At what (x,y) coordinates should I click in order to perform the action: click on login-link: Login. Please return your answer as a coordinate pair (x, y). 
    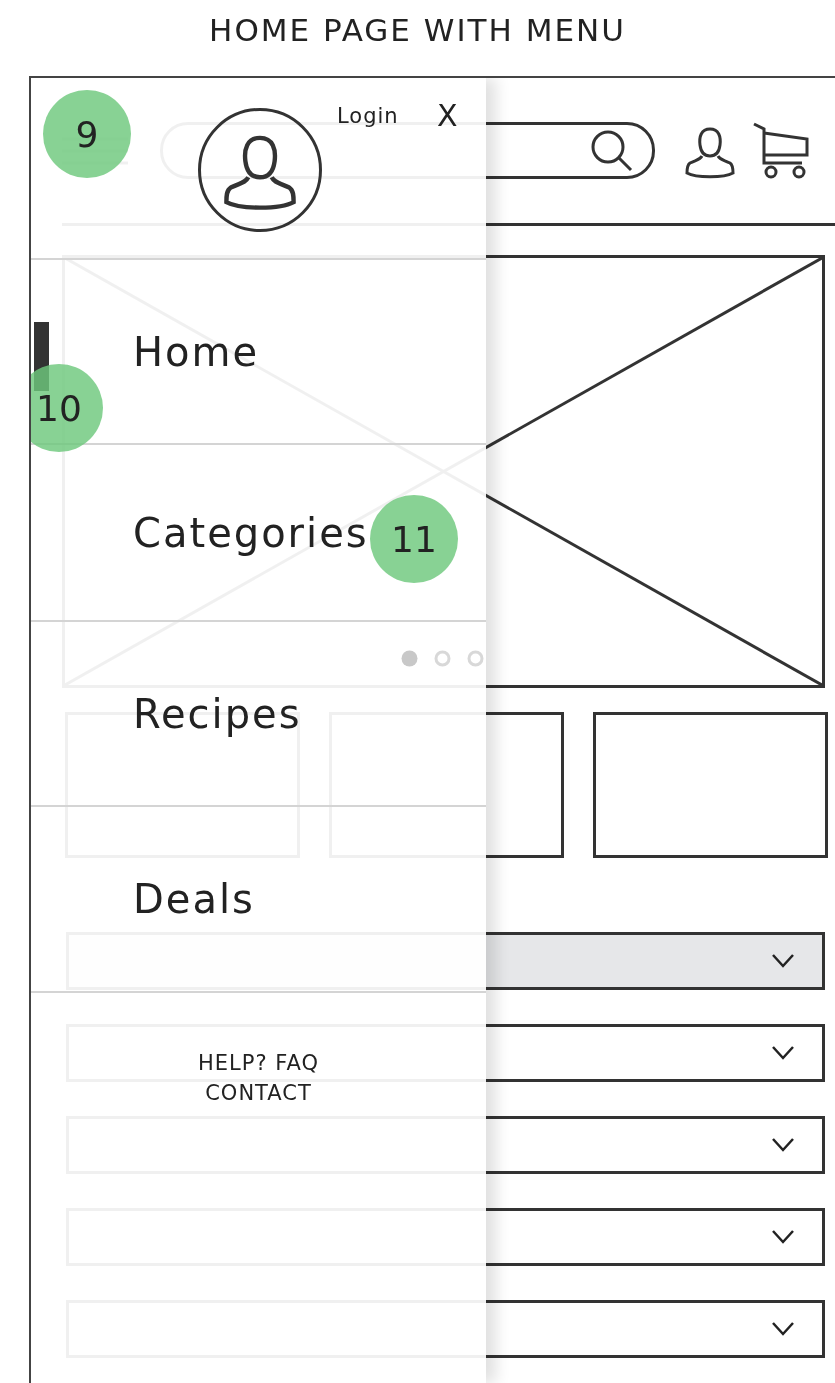
    Looking at the image, I should click on (368, 116).